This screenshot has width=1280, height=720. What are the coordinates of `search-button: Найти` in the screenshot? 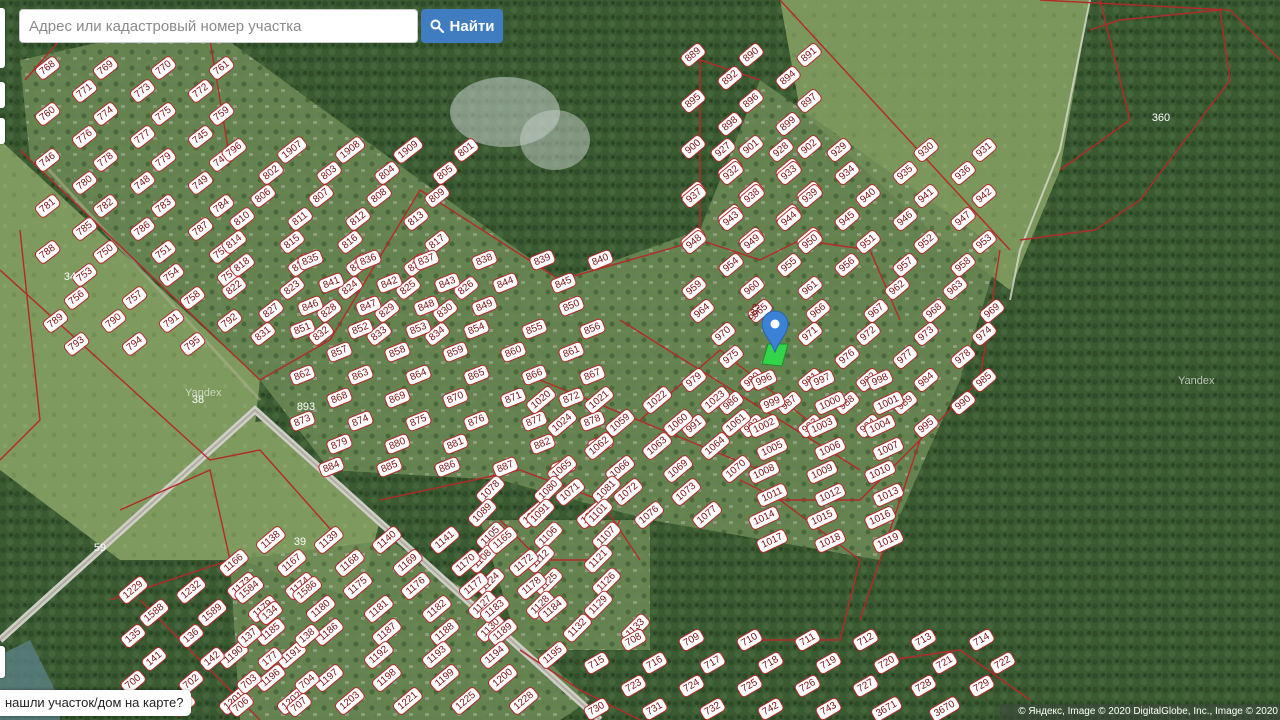 It's located at (462, 26).